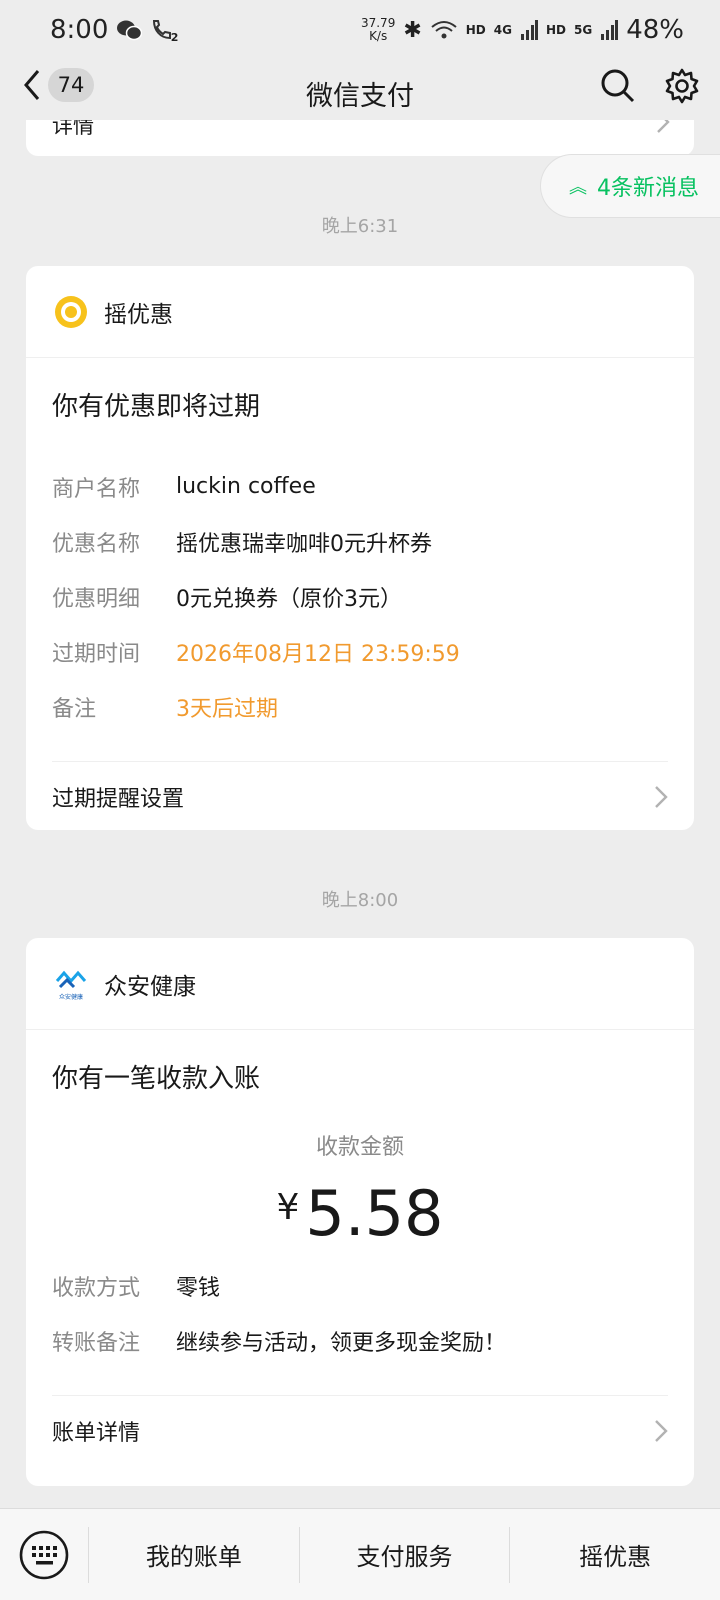 This screenshot has width=720, height=1600. Describe the element at coordinates (655, 30) in the screenshot. I see `battery-level: 48%` at that location.